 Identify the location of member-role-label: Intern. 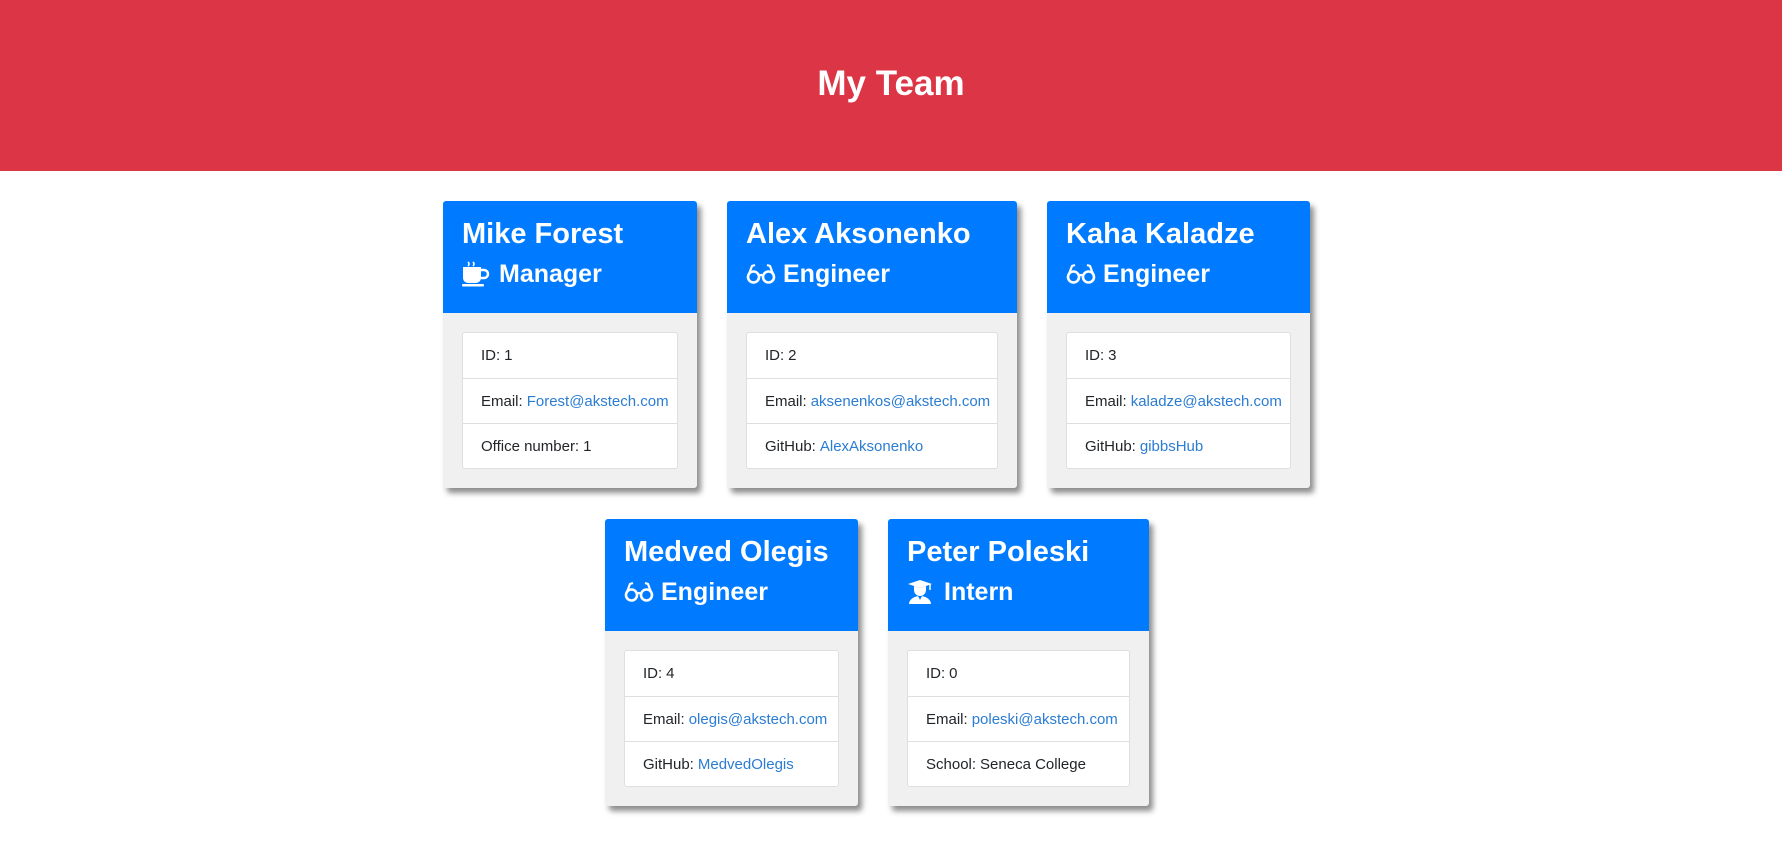
(979, 592).